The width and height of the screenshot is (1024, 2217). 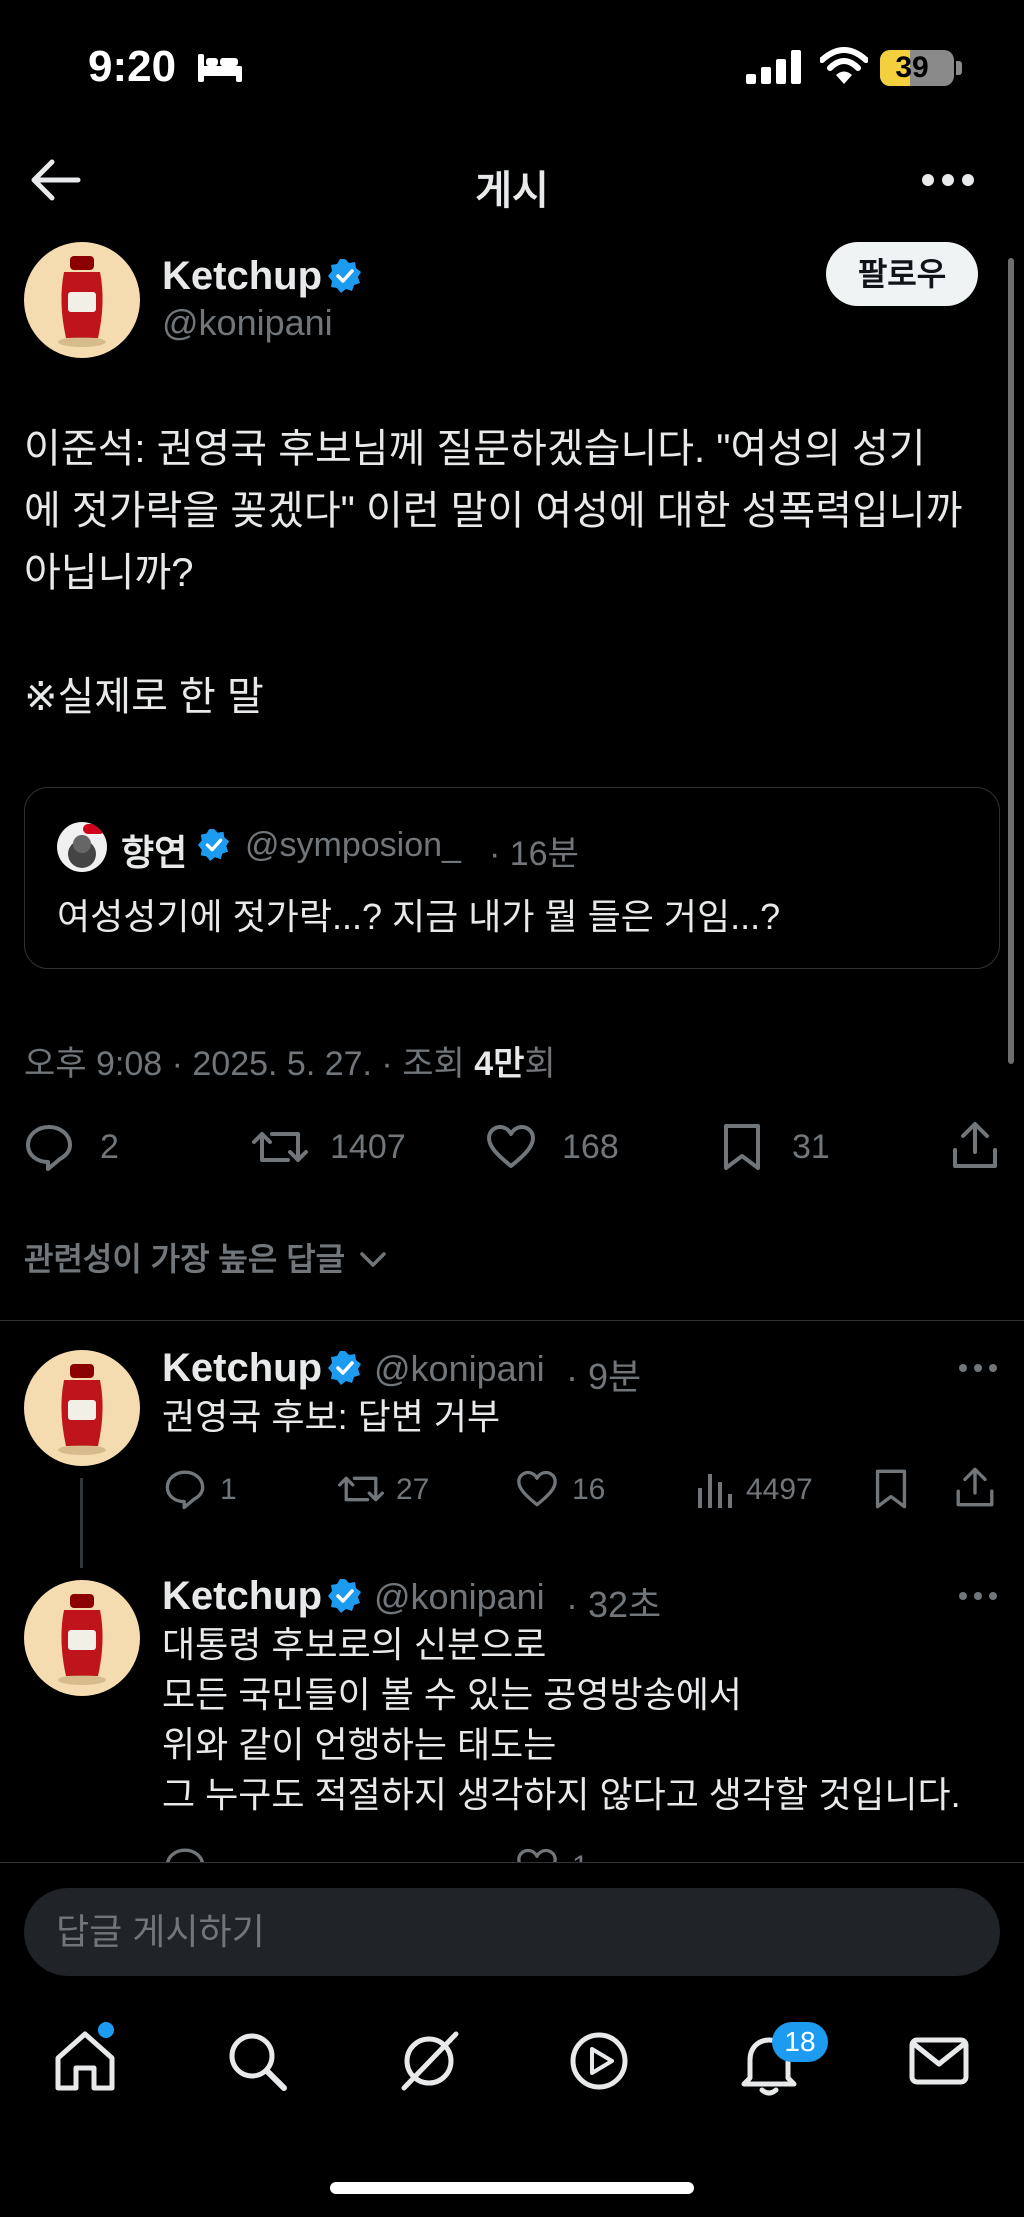 What do you see at coordinates (373, 1259) in the screenshot?
I see `chevron-down-icon` at bounding box center [373, 1259].